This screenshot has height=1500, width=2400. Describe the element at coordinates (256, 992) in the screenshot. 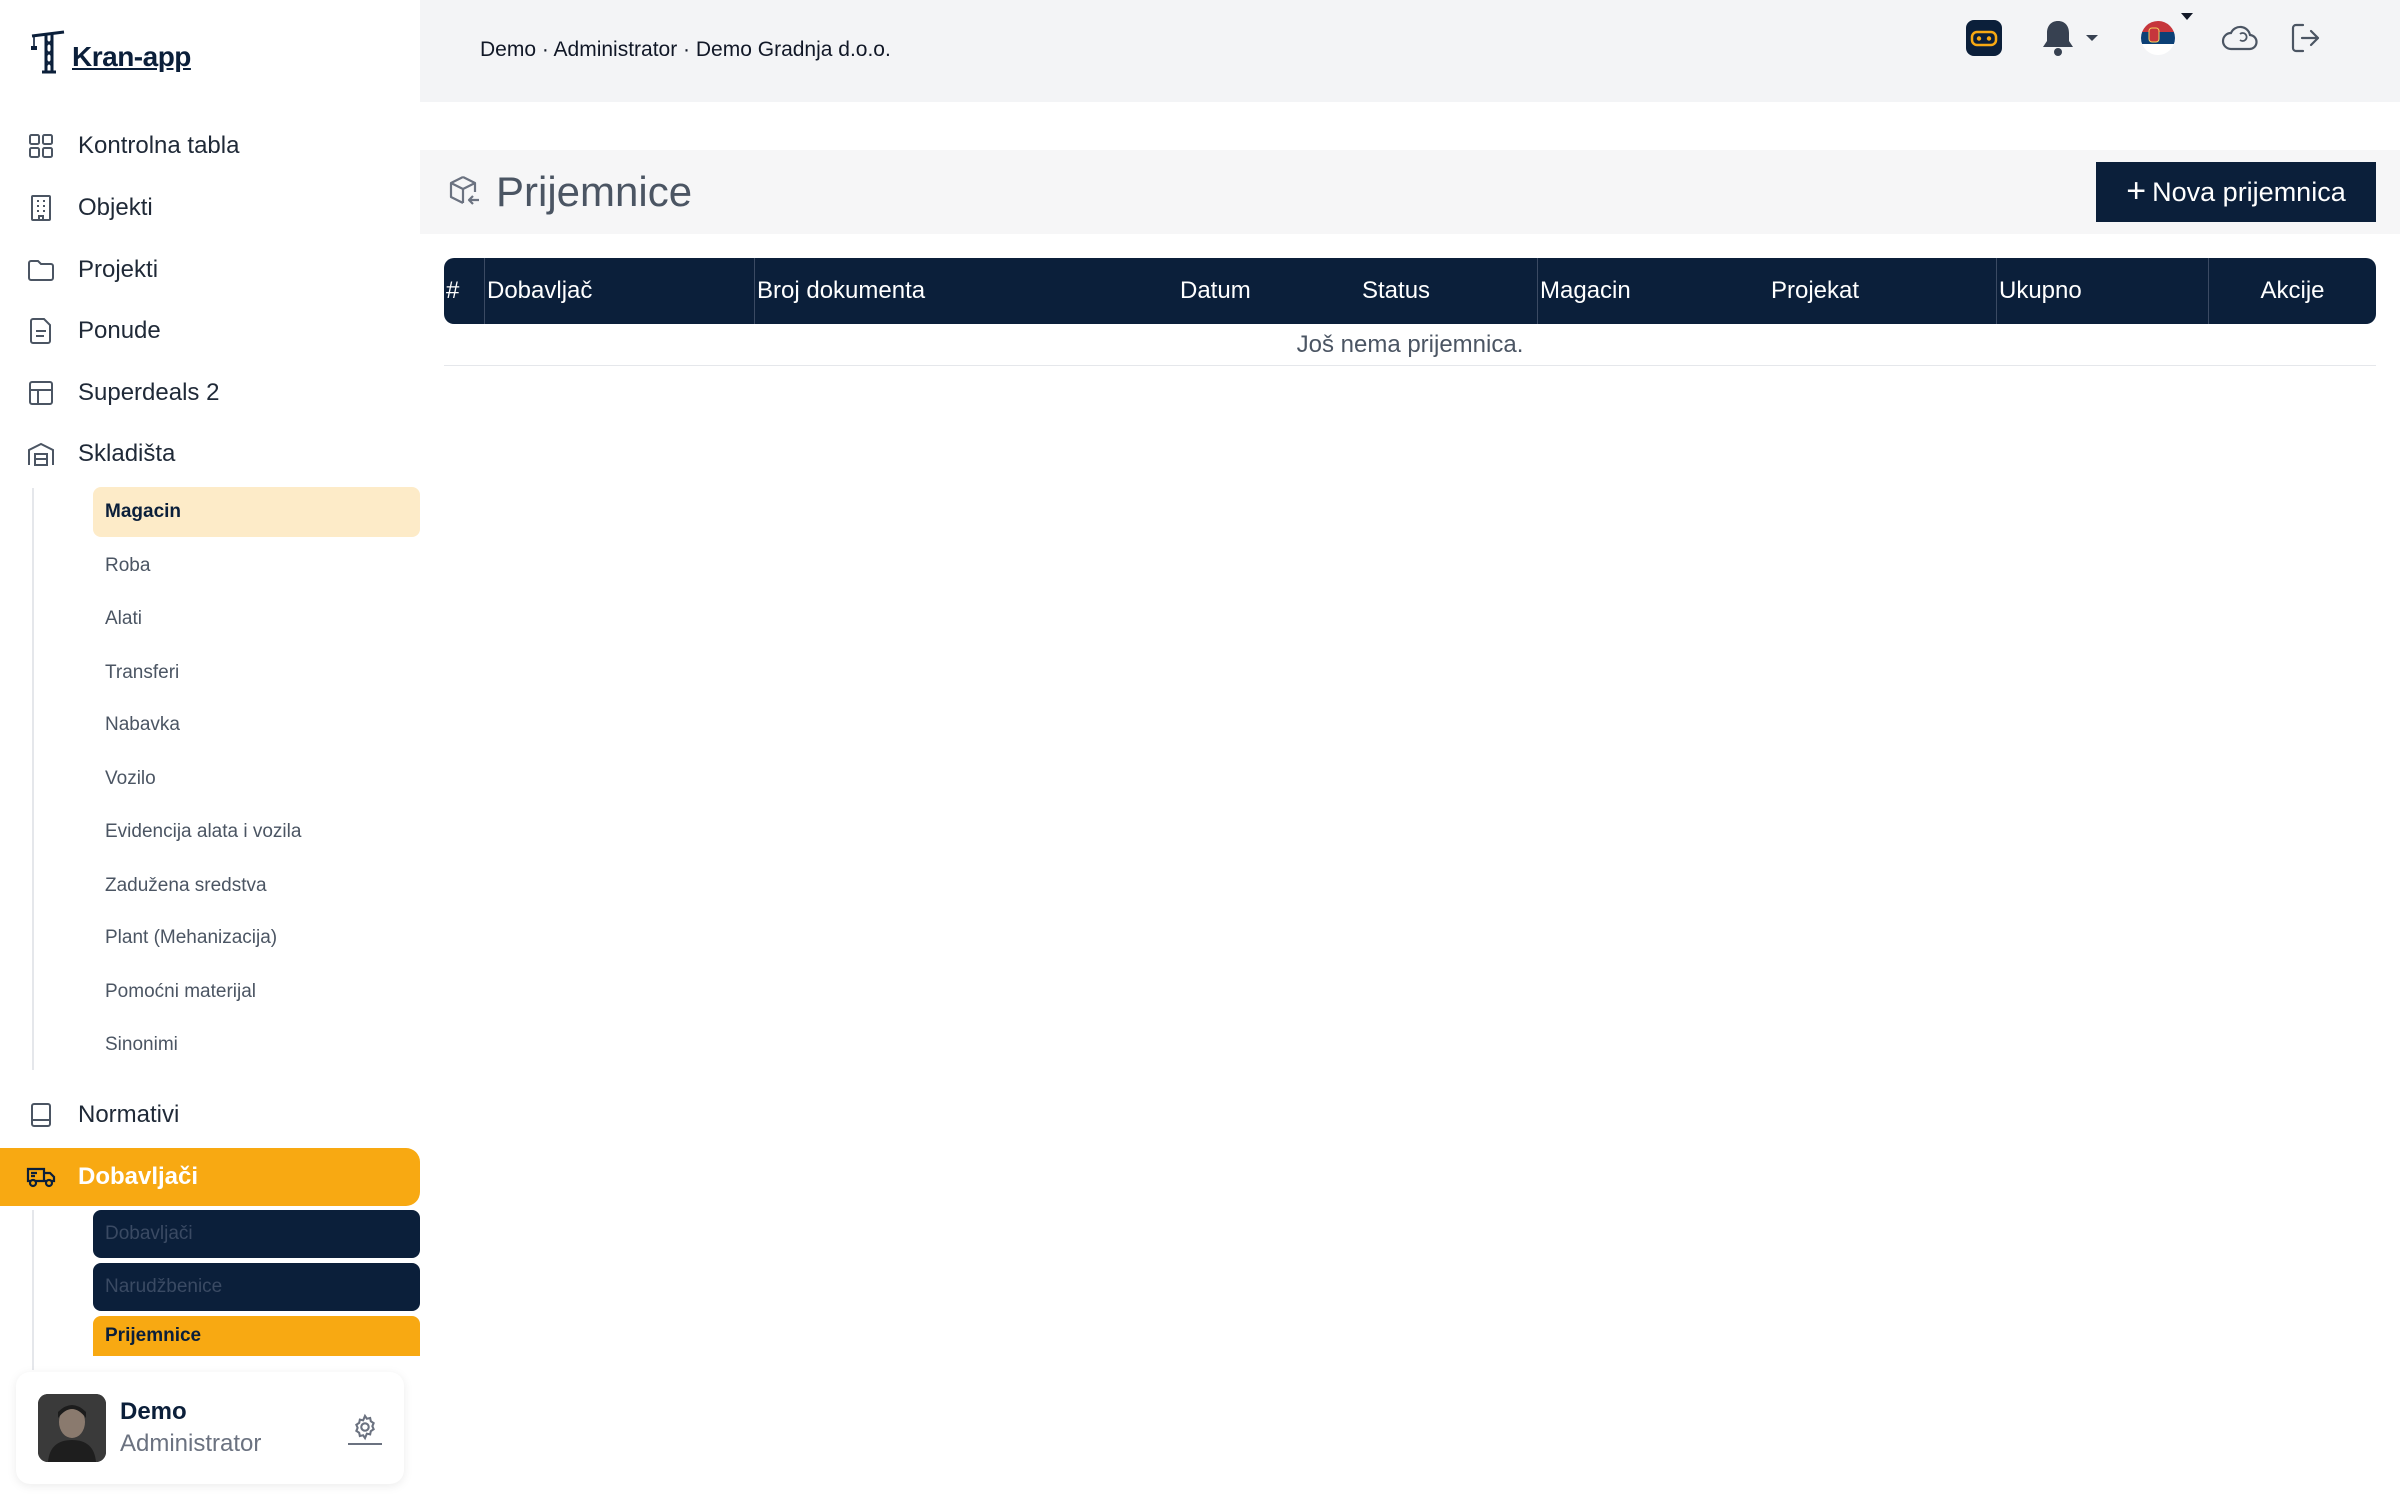

I see `sidebar-subitem-pomocni-materijal: Pomoćni materijal` at that location.